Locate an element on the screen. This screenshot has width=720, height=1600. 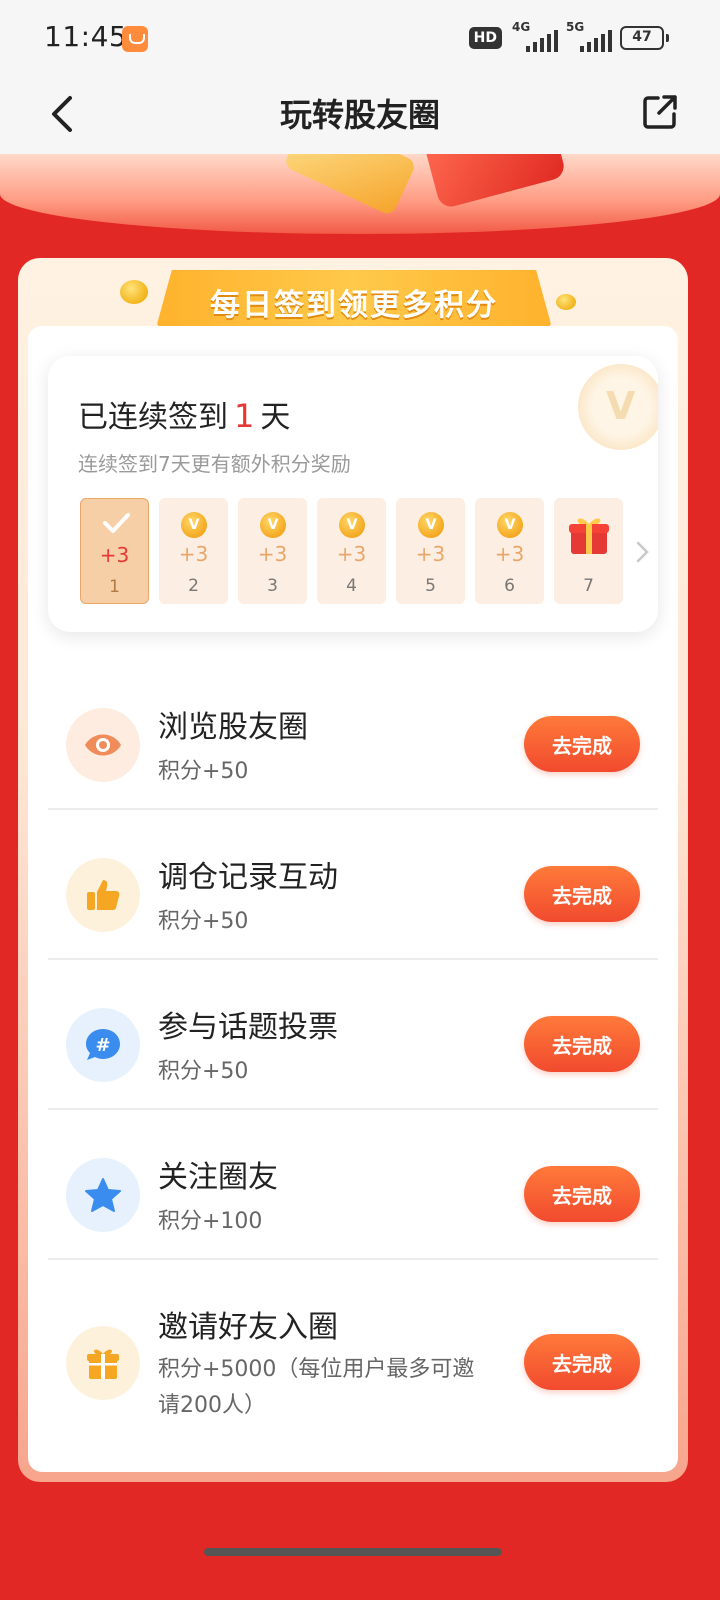
chevron-right-icon is located at coordinates (642, 552).